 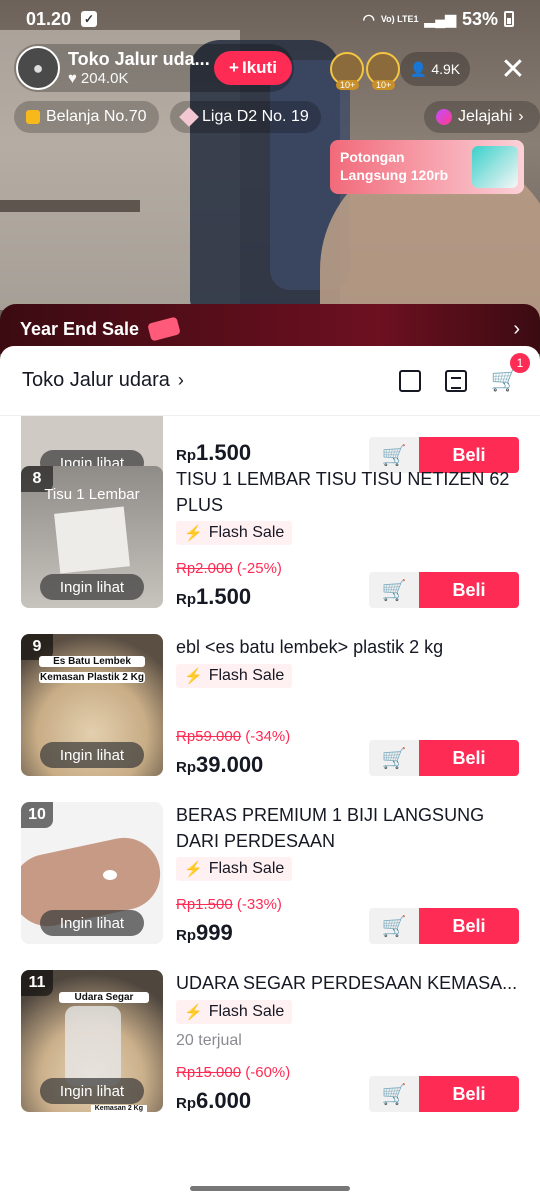 I want to click on sold-count: 20 terjual, so click(x=209, y=1040).